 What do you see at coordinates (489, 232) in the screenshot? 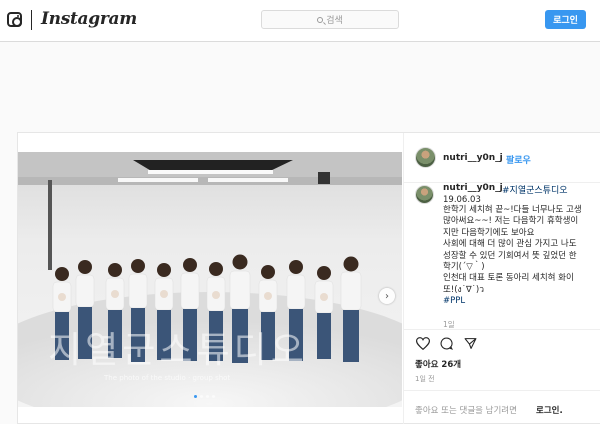
I see `caption-line: 지만 다음학기에도 보아요` at bounding box center [489, 232].